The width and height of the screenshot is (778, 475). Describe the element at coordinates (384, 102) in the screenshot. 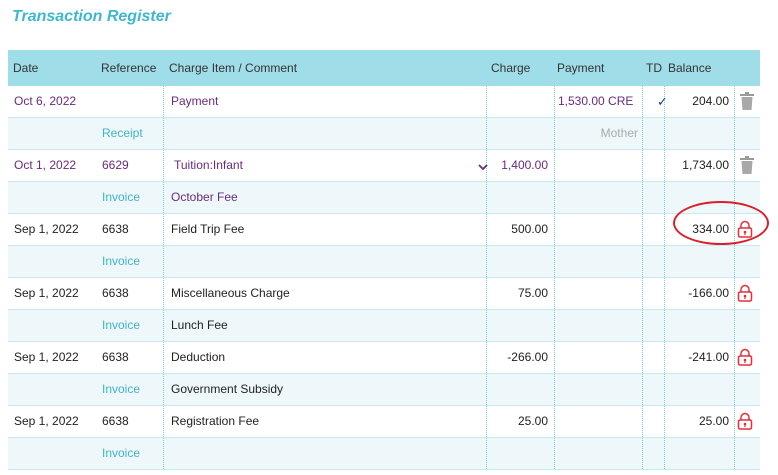

I see `table-row: Oct 6, 2022 Payment 1,530.00 CRE ✓ 204.00` at that location.